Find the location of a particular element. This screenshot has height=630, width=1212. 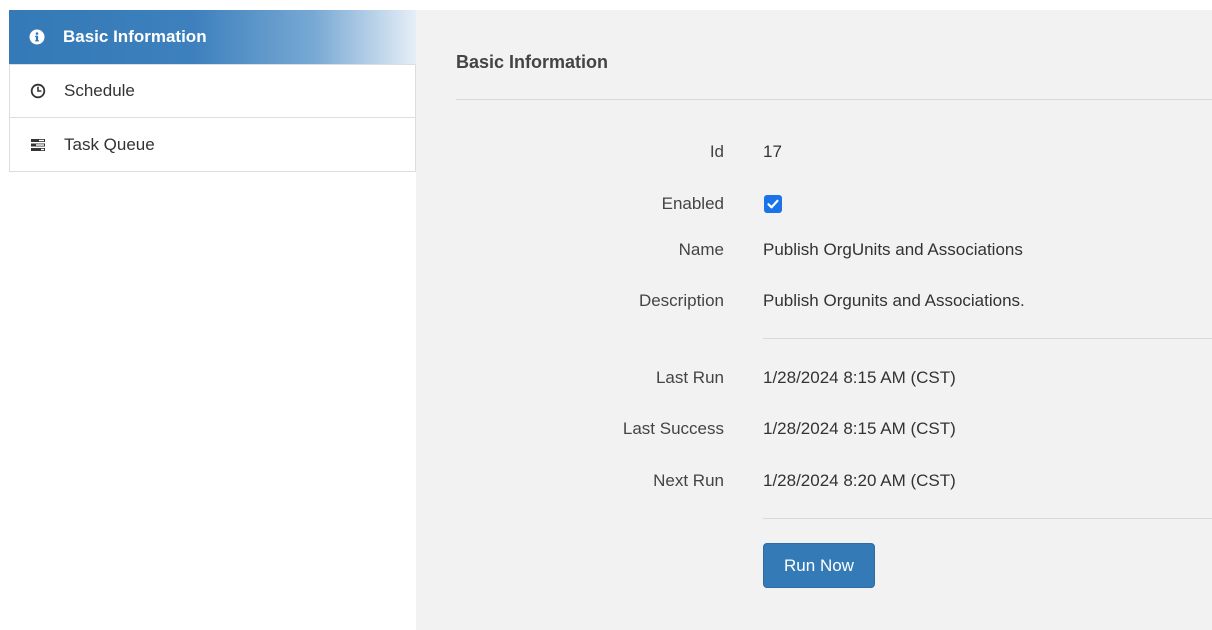

description-value: Publish Orgunits and Associations. is located at coordinates (894, 300).